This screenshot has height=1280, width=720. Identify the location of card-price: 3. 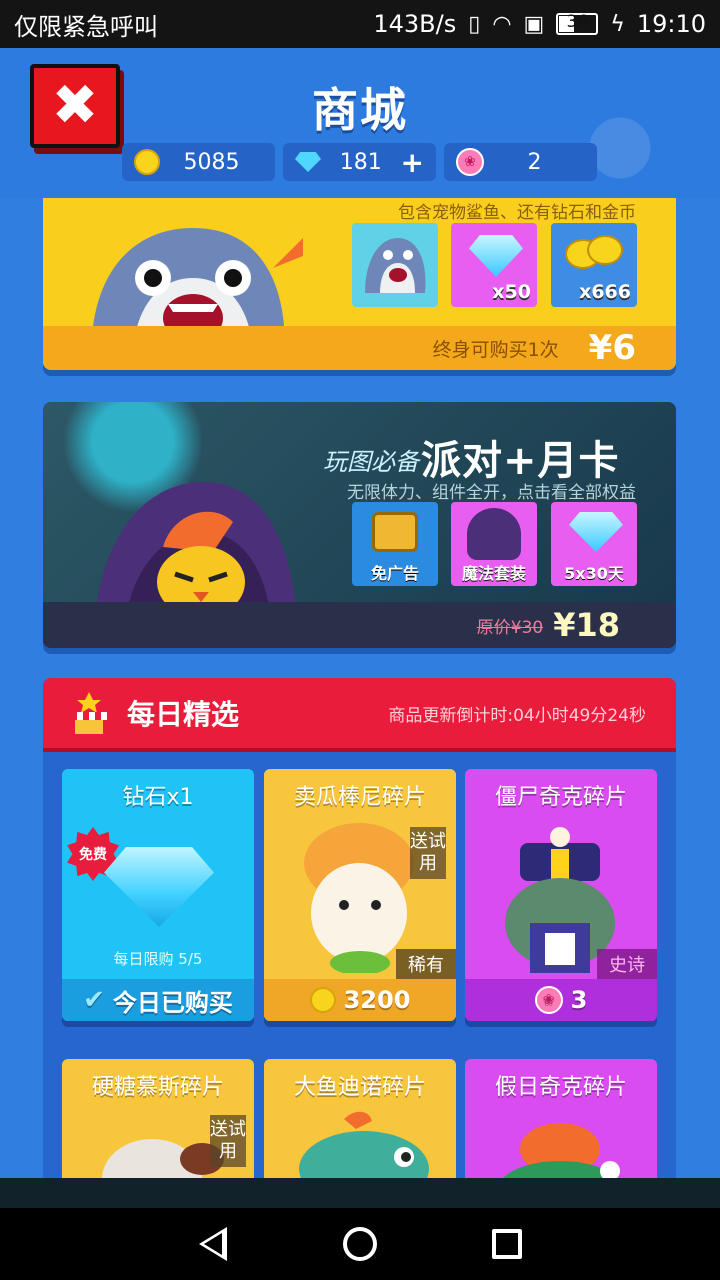
(579, 1000).